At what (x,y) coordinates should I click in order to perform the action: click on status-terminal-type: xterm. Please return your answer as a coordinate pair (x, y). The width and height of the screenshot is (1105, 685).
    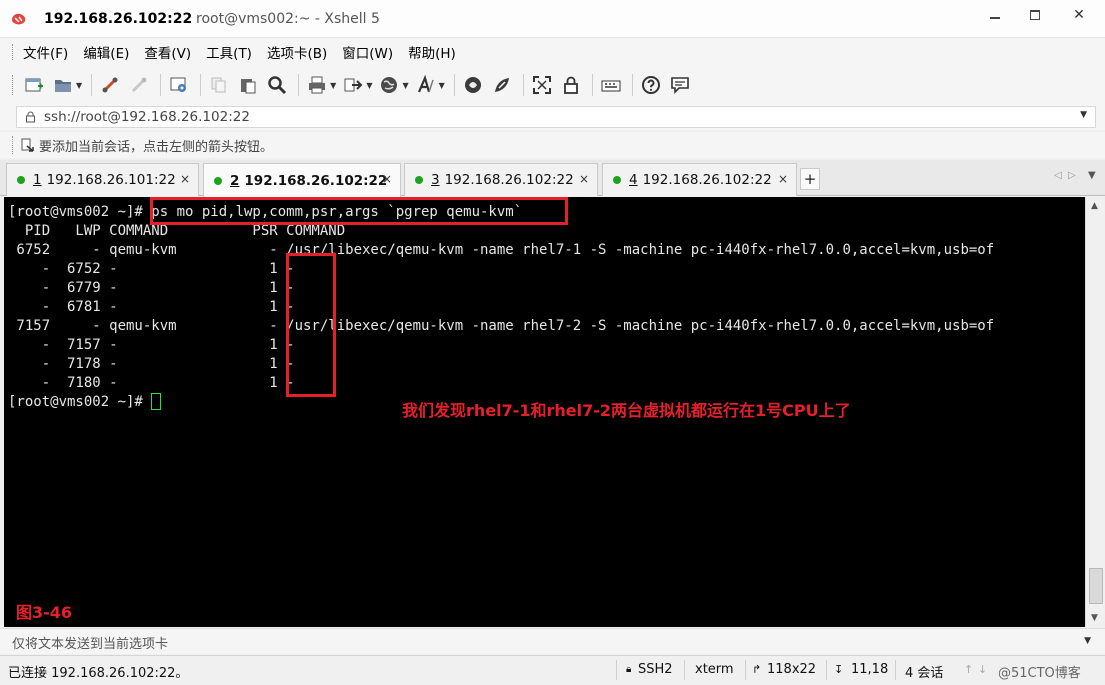
    Looking at the image, I should click on (714, 669).